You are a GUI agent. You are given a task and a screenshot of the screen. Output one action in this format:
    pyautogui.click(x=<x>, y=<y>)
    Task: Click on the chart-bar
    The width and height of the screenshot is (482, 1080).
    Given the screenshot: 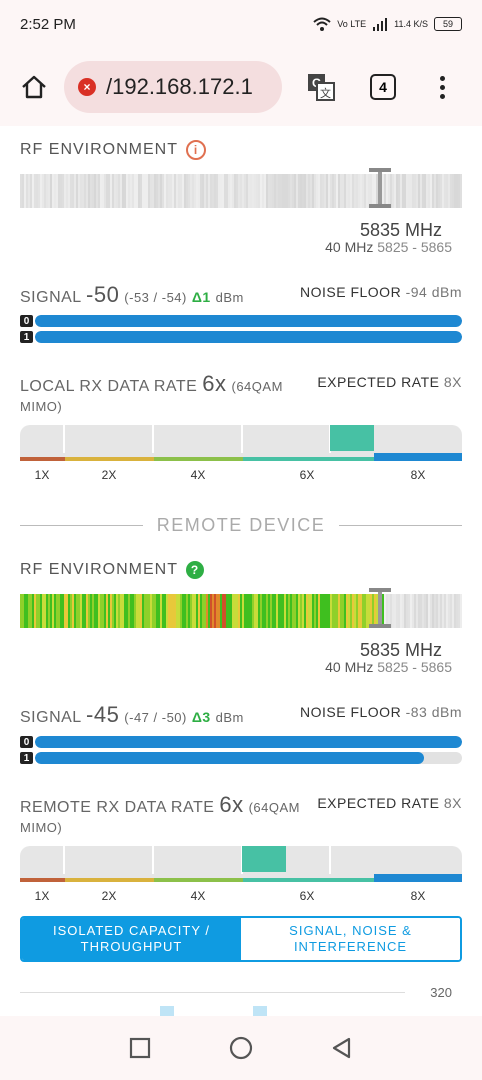 What is the action you would take?
    pyautogui.click(x=260, y=1011)
    